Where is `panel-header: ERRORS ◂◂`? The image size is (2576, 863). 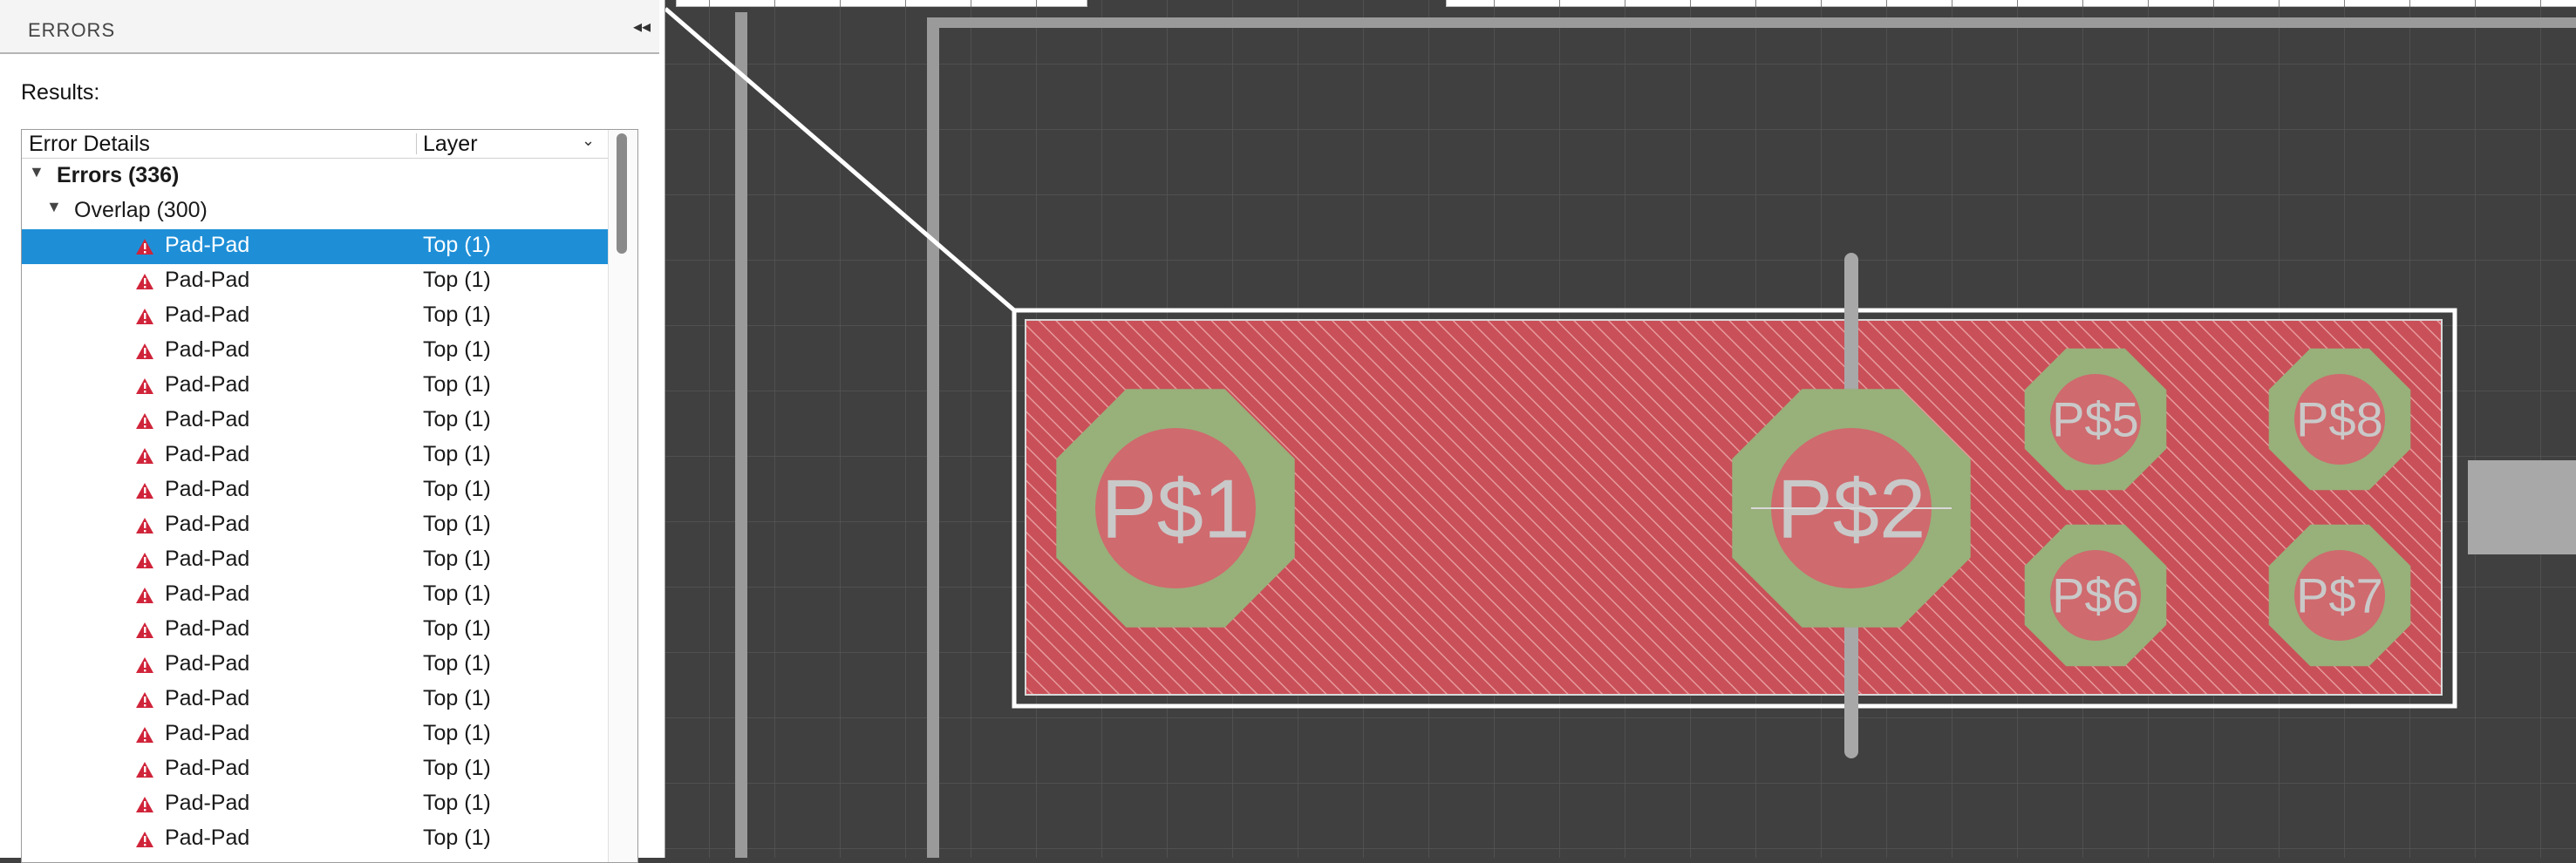
panel-header: ERRORS ◂◂ is located at coordinates (329, 27).